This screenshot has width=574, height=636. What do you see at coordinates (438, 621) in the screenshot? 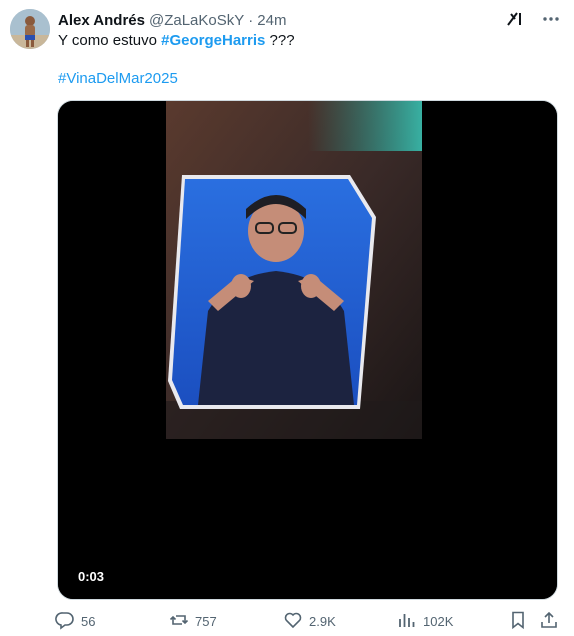
I see `views-count: 102K` at bounding box center [438, 621].